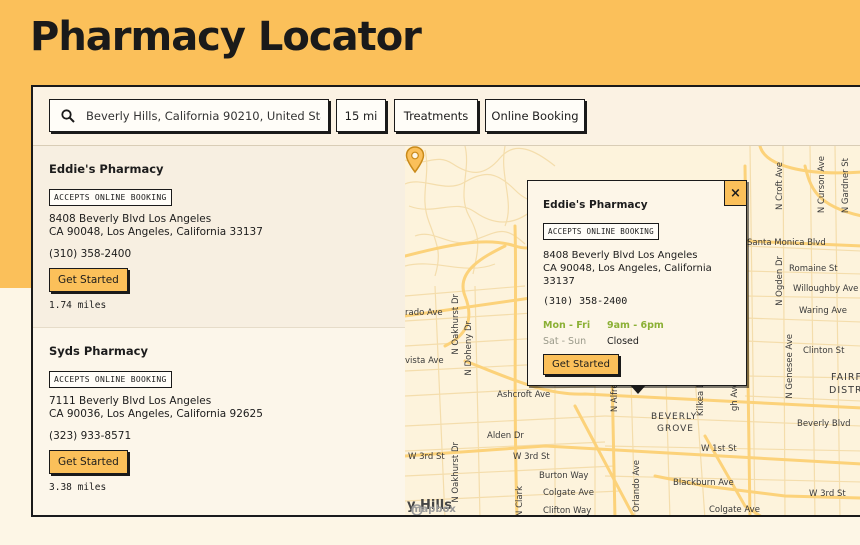 The image size is (860, 545). What do you see at coordinates (644, 341) in the screenshot?
I see `hours-row: Sat - Sun Closed` at bounding box center [644, 341].